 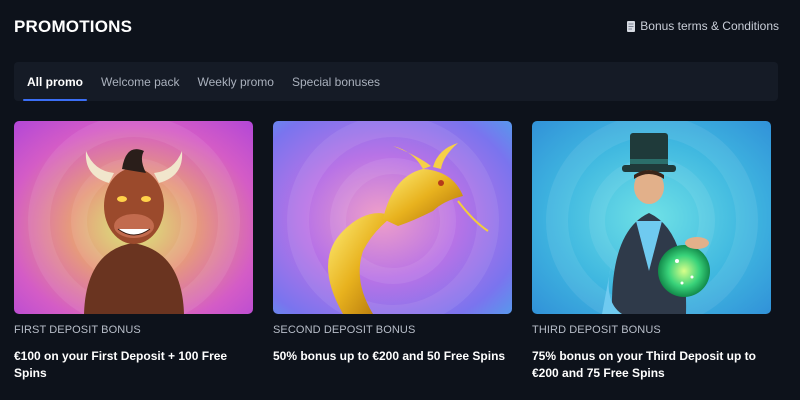 I want to click on bonus-terms-link: Bonus terms & Conditions, so click(x=703, y=26).